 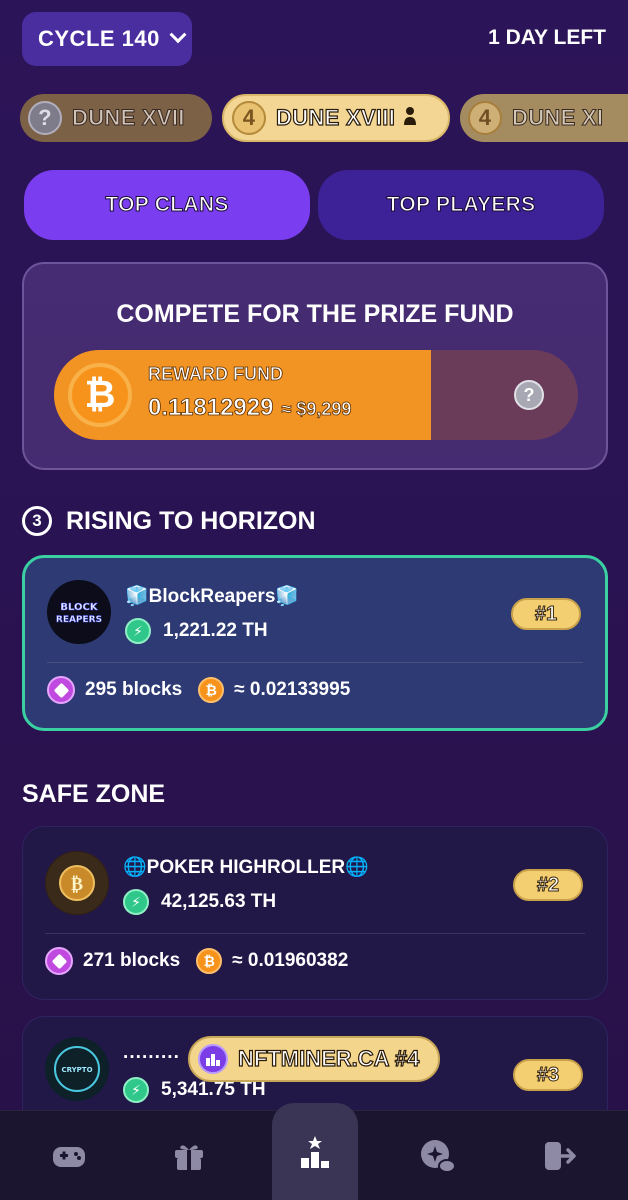 I want to click on clan-avatar: CRYPTO, so click(x=77, y=1069).